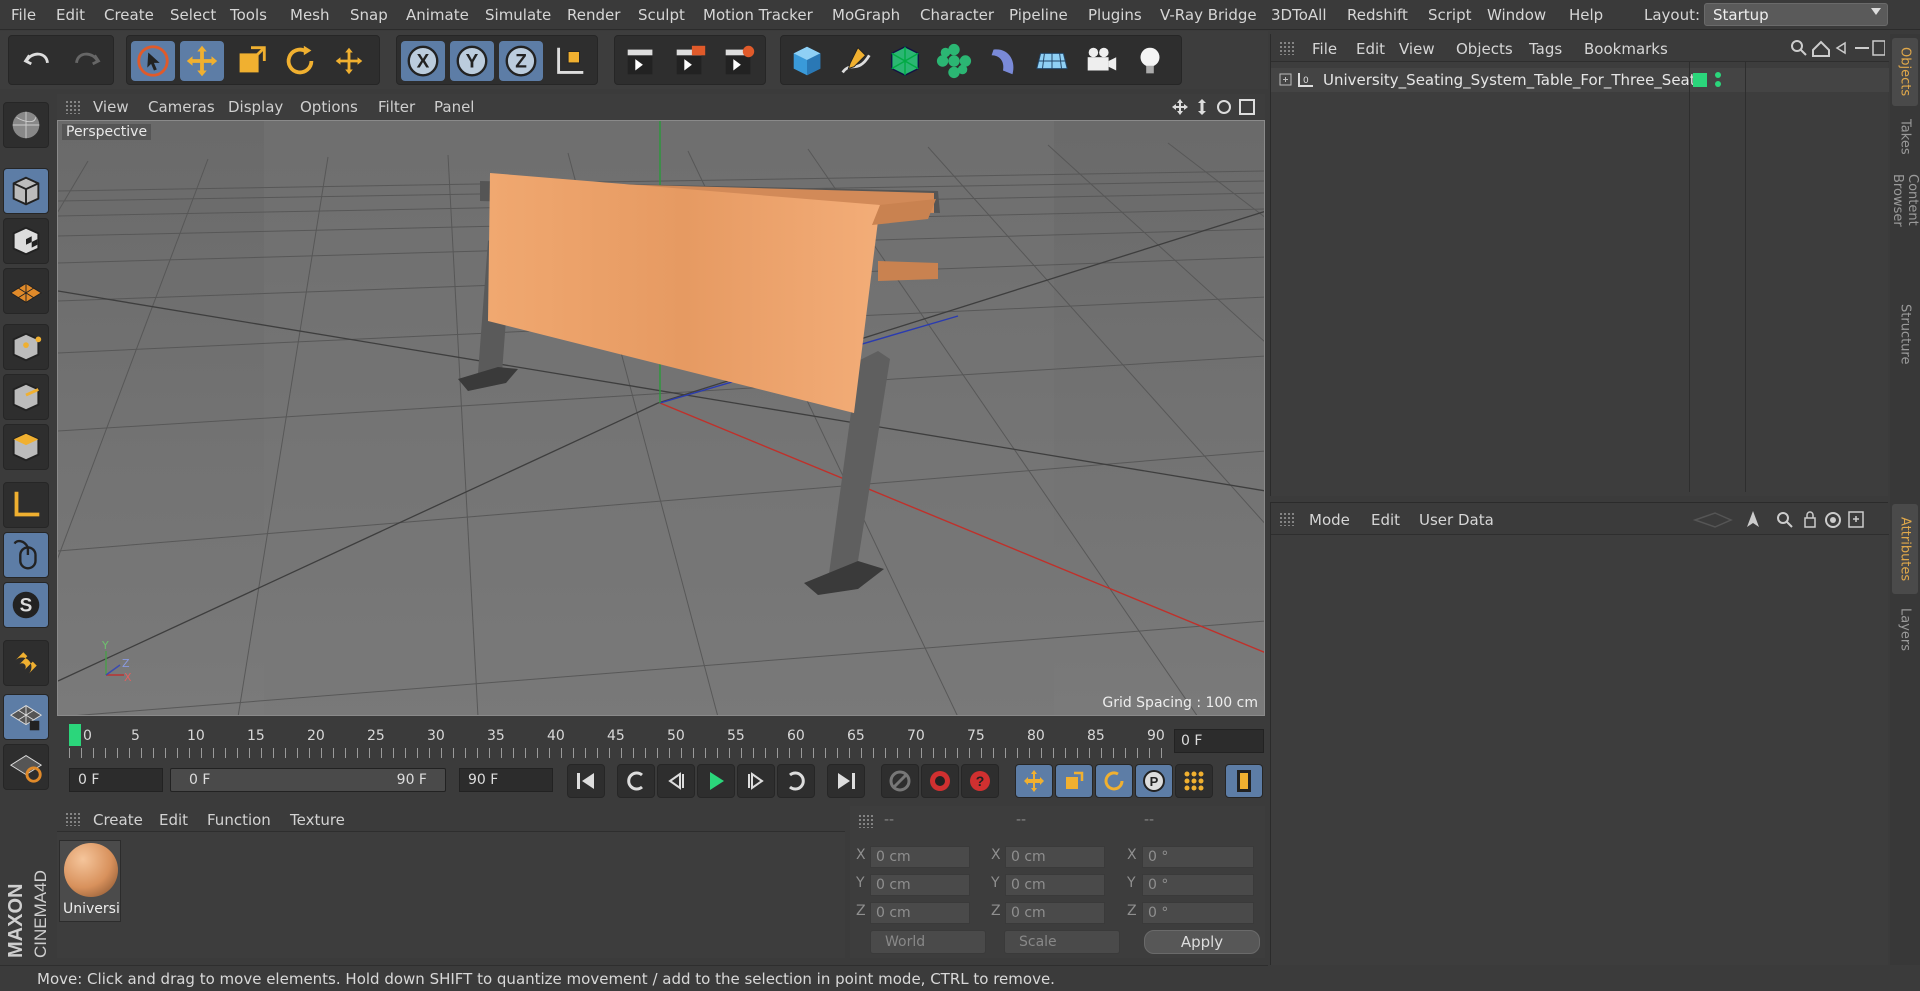  Describe the element at coordinates (1101, 61) in the screenshot. I see `add-camera-button` at that location.